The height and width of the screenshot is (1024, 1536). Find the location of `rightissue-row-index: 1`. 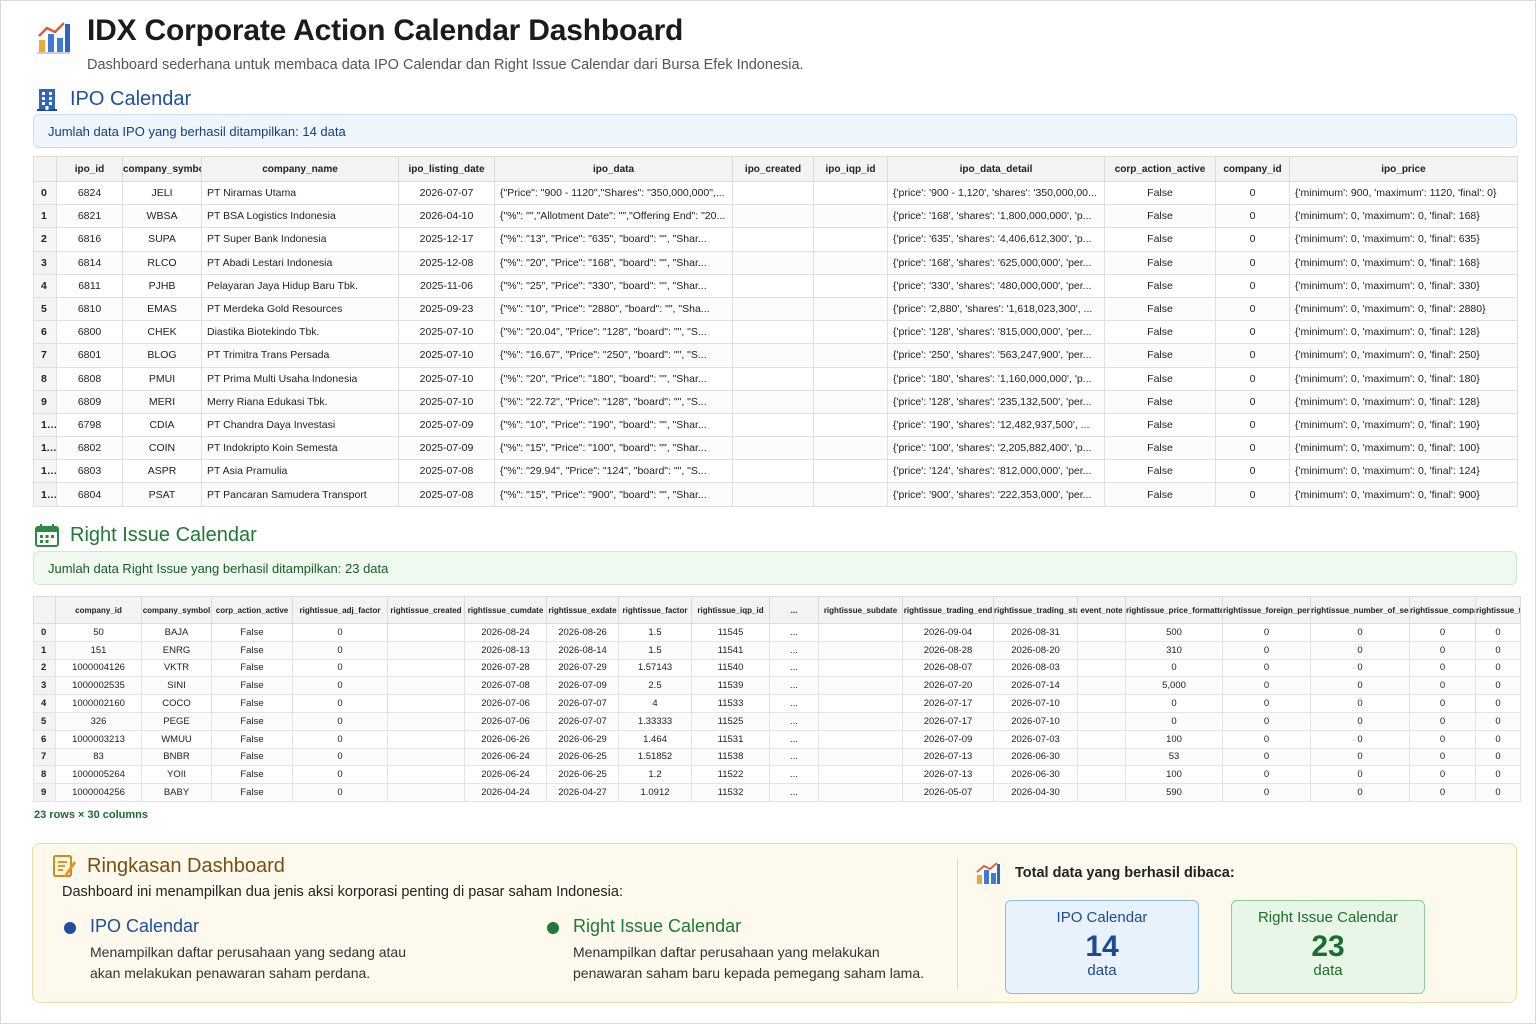

rightissue-row-index: 1 is located at coordinates (44, 650).